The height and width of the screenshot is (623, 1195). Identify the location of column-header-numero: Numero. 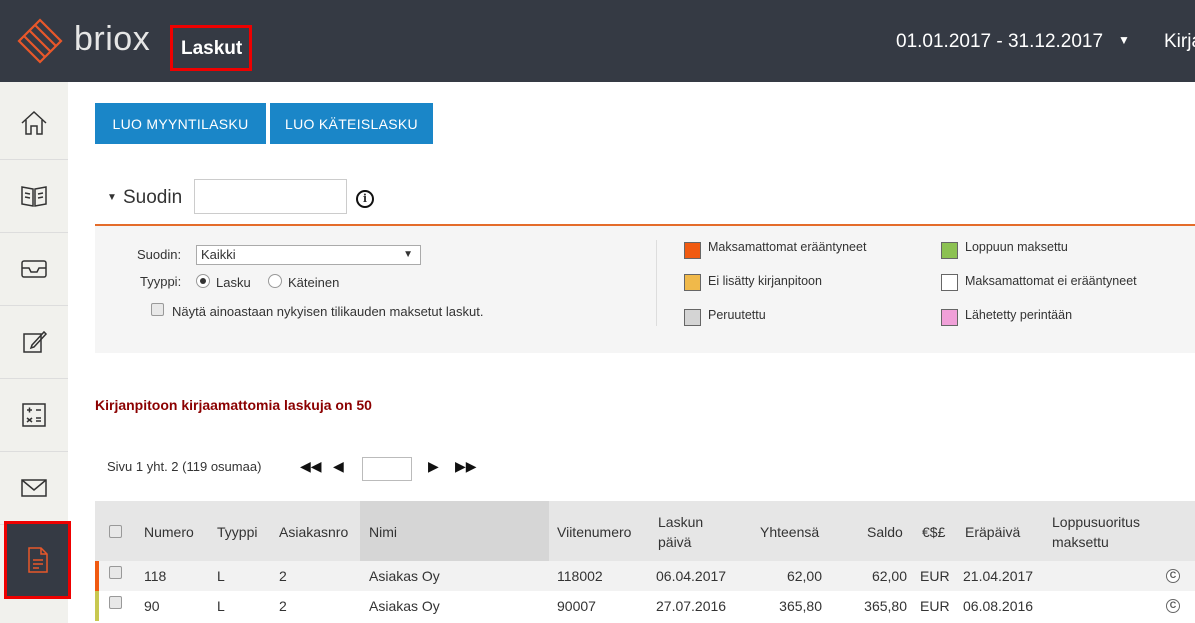
(169, 532).